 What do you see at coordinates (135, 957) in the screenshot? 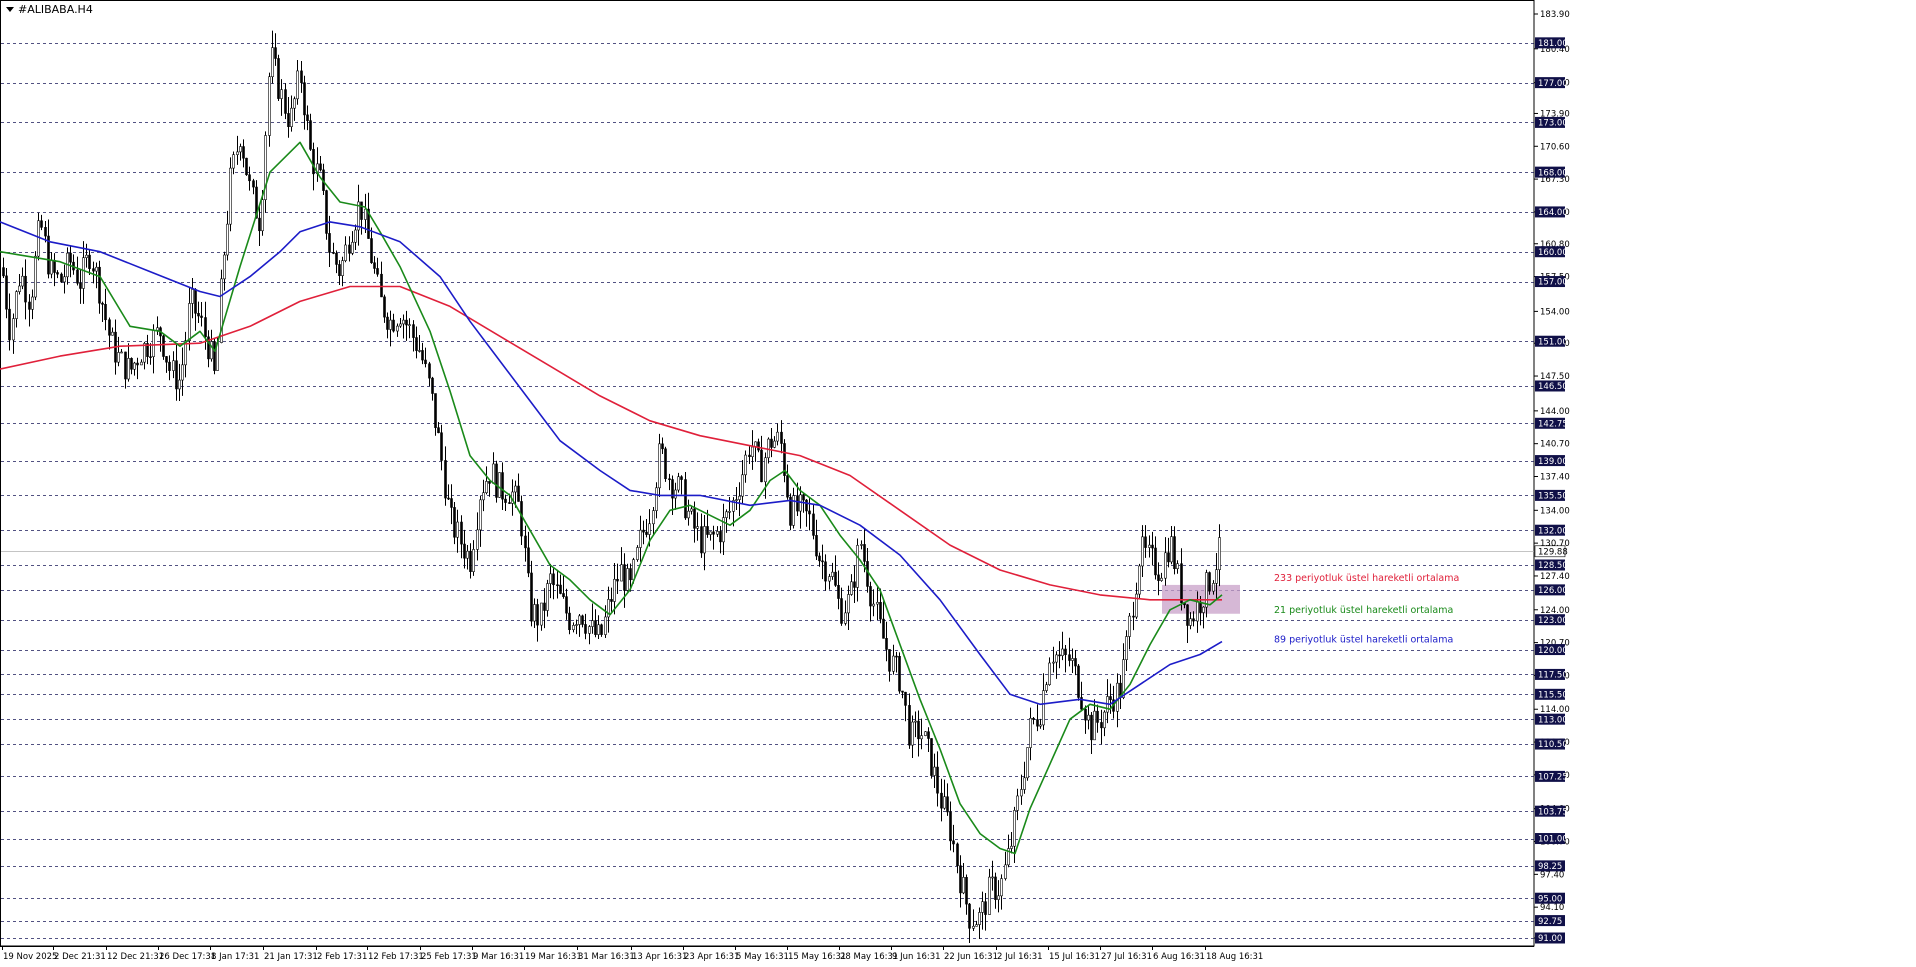
I see `x-tick-label: 12 Dec 21:31` at bounding box center [135, 957].